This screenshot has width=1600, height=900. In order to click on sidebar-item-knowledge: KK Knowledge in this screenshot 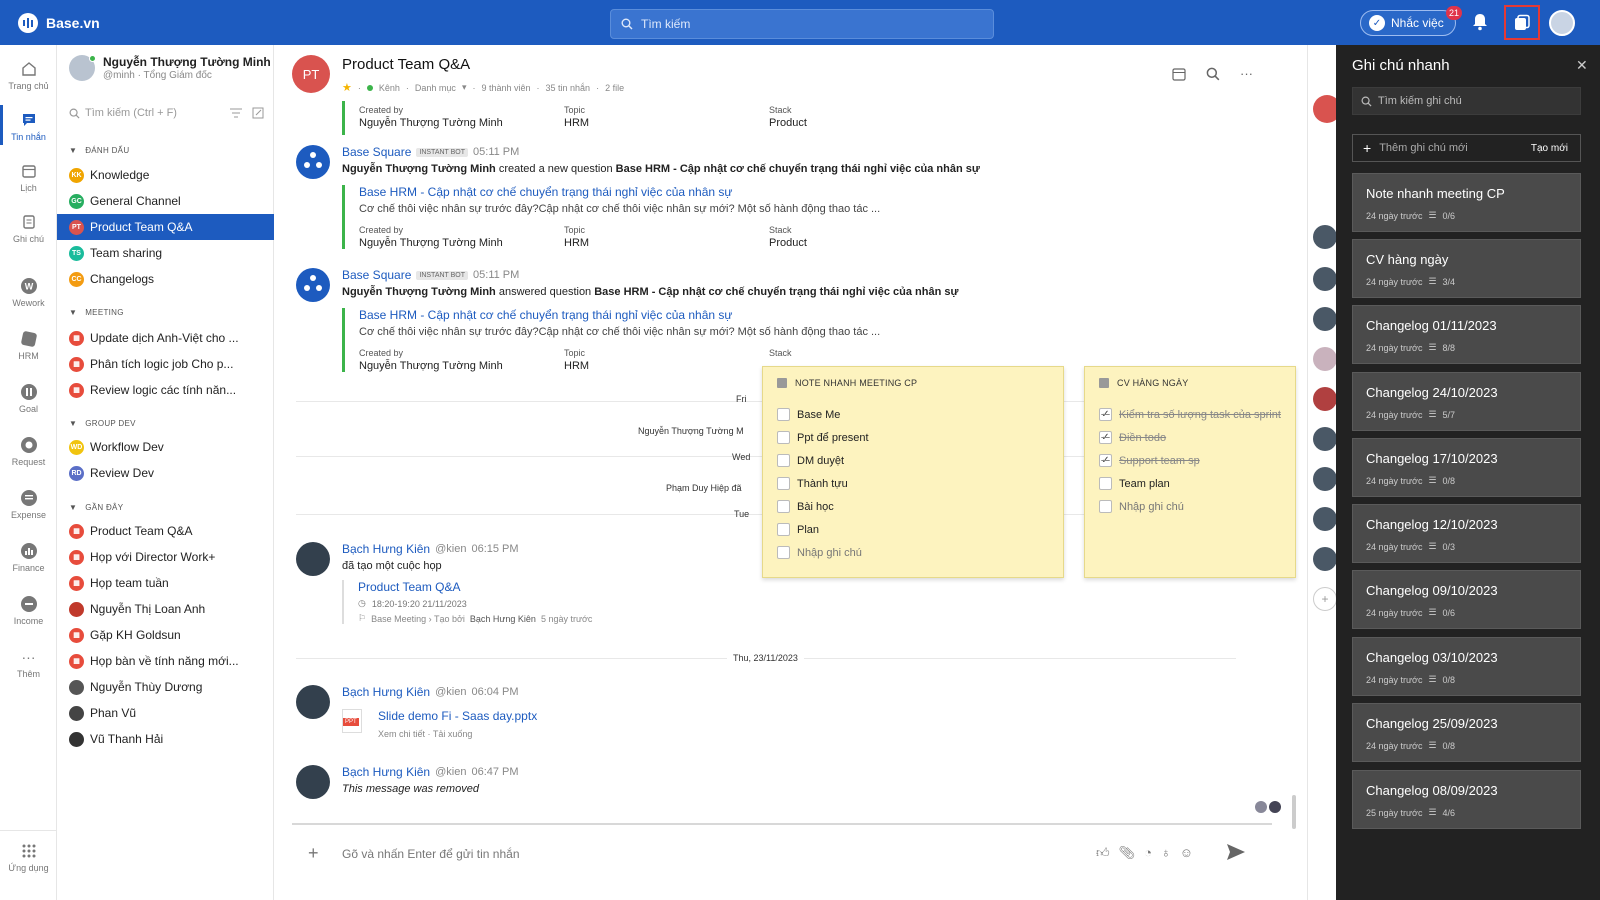, I will do `click(165, 175)`.